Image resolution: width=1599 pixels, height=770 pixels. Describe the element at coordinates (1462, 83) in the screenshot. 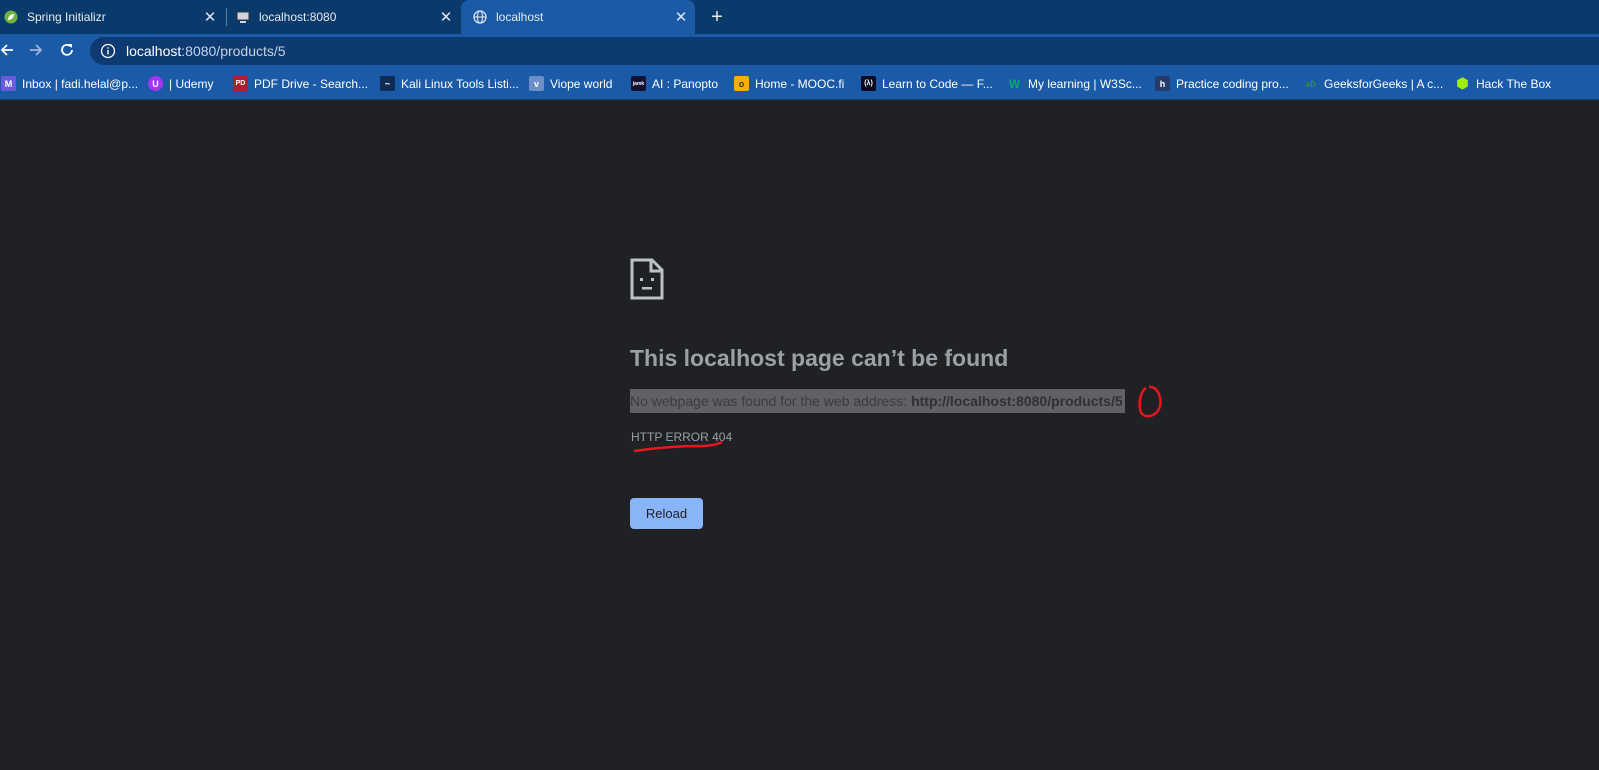

I see `hackthebox-icon: ⬢` at that location.